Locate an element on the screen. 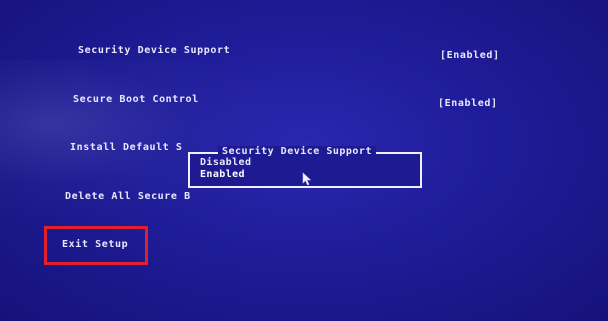 This screenshot has height=321, width=608. menu-item-label: Secure Boot Control is located at coordinates (136, 99).